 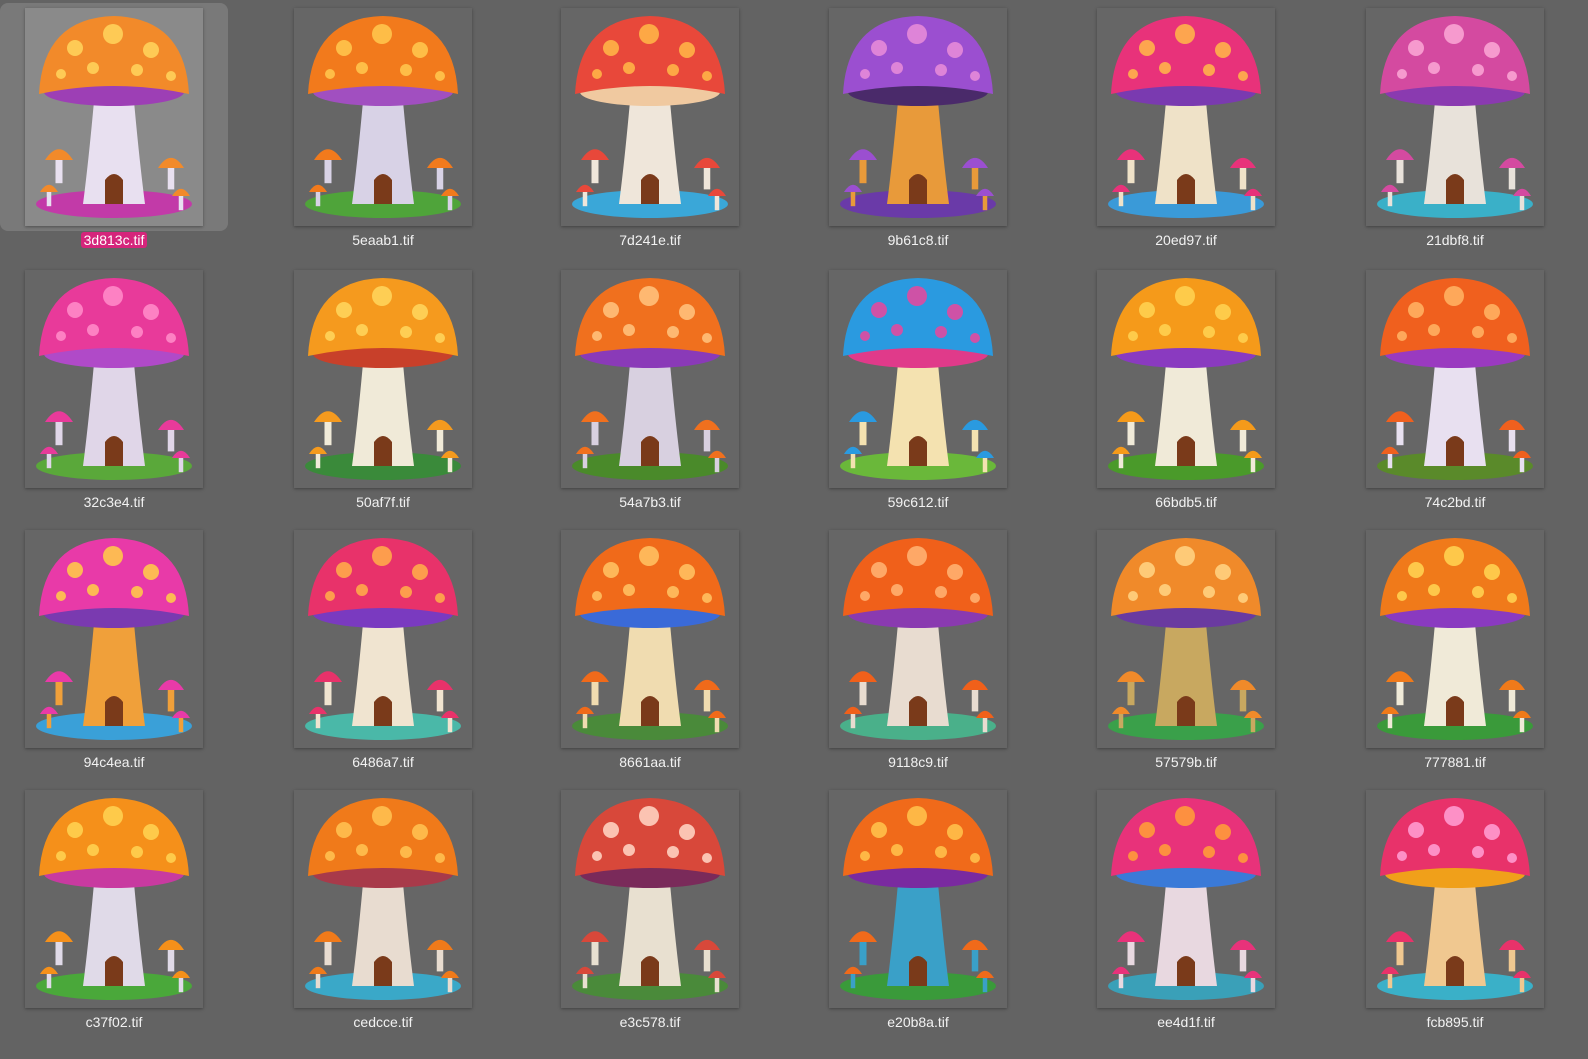 I want to click on file-name-label: 9b61c8.tif, so click(x=918, y=240).